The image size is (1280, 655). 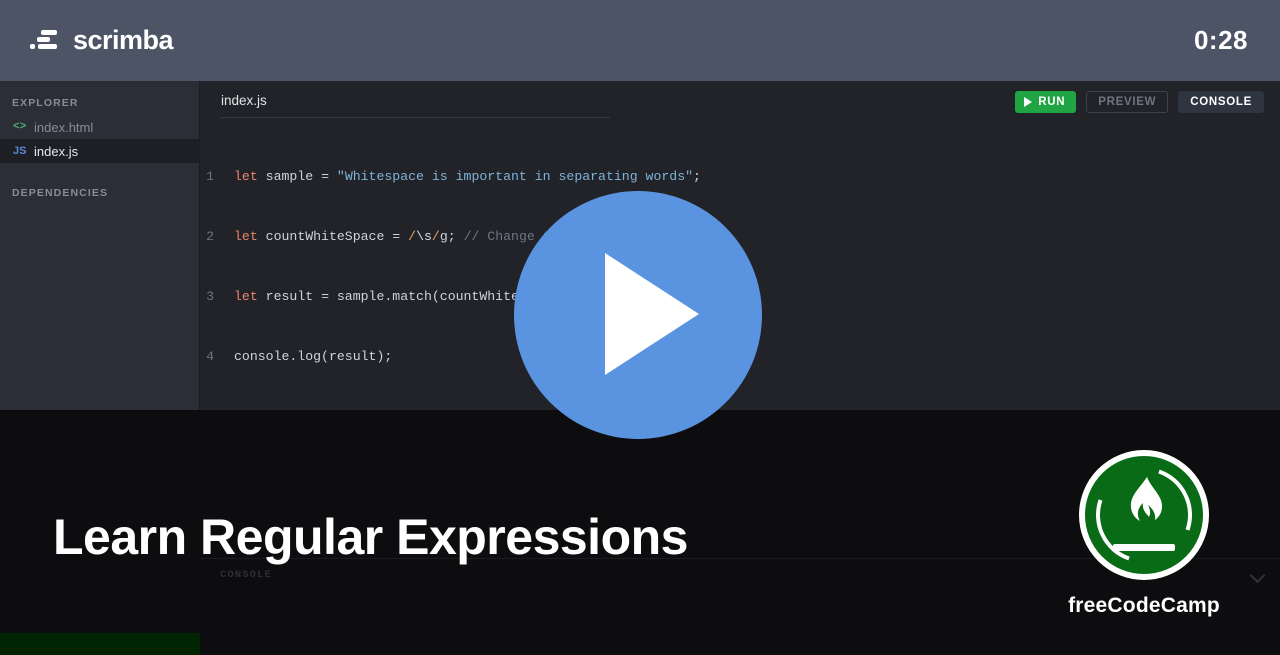 I want to click on line-number: 3, so click(x=210, y=296).